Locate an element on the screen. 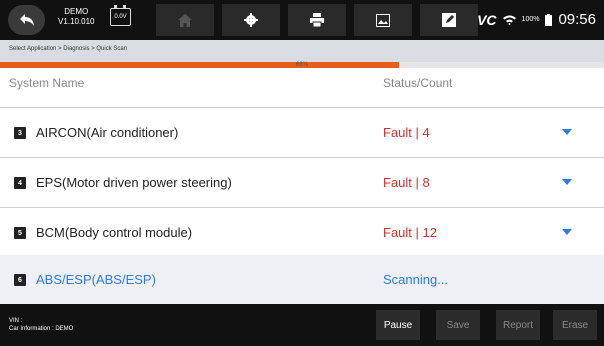  edit-button is located at coordinates (449, 20).